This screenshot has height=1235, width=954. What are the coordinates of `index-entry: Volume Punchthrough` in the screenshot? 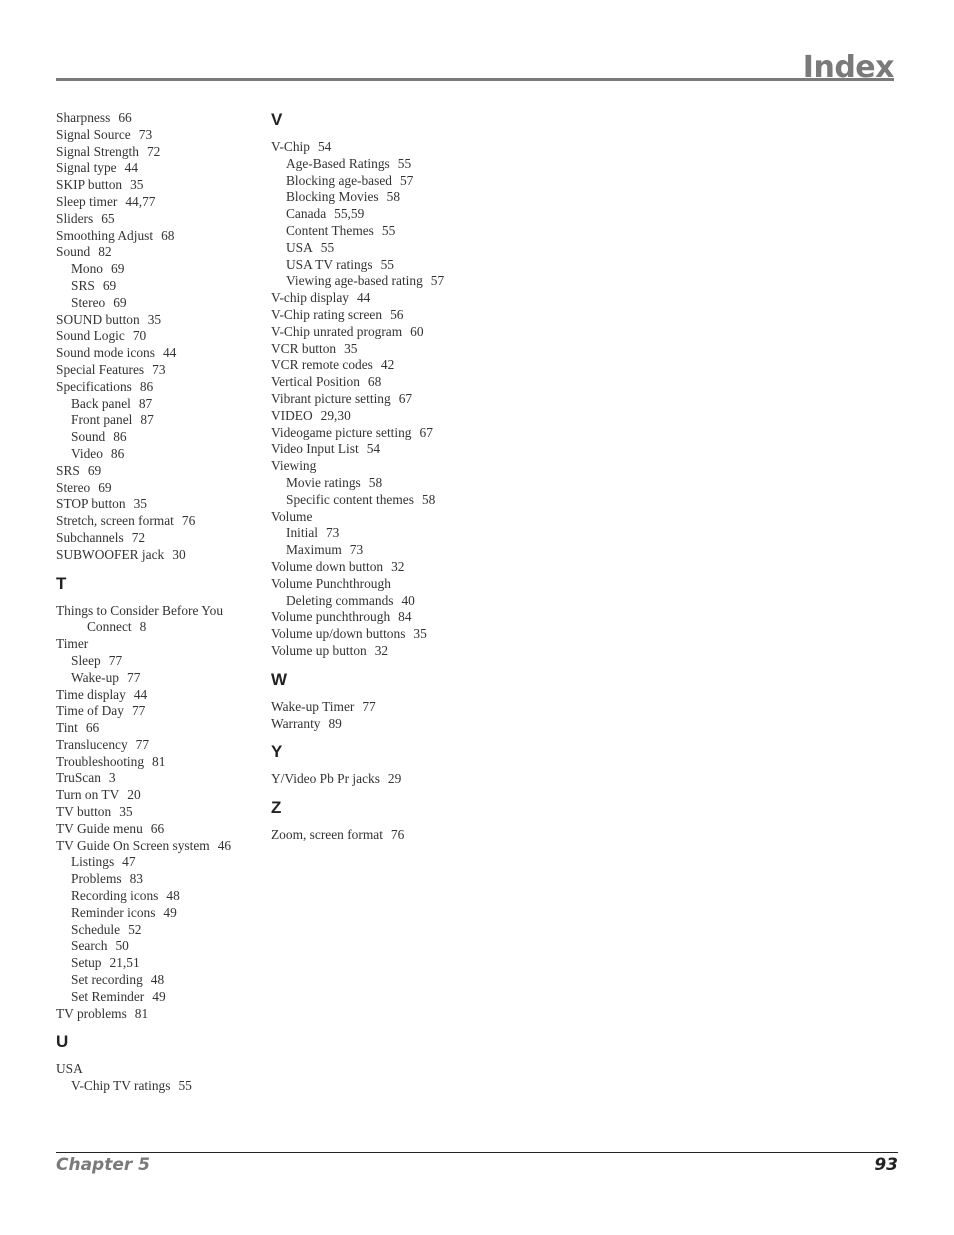 It's located at (381, 584).